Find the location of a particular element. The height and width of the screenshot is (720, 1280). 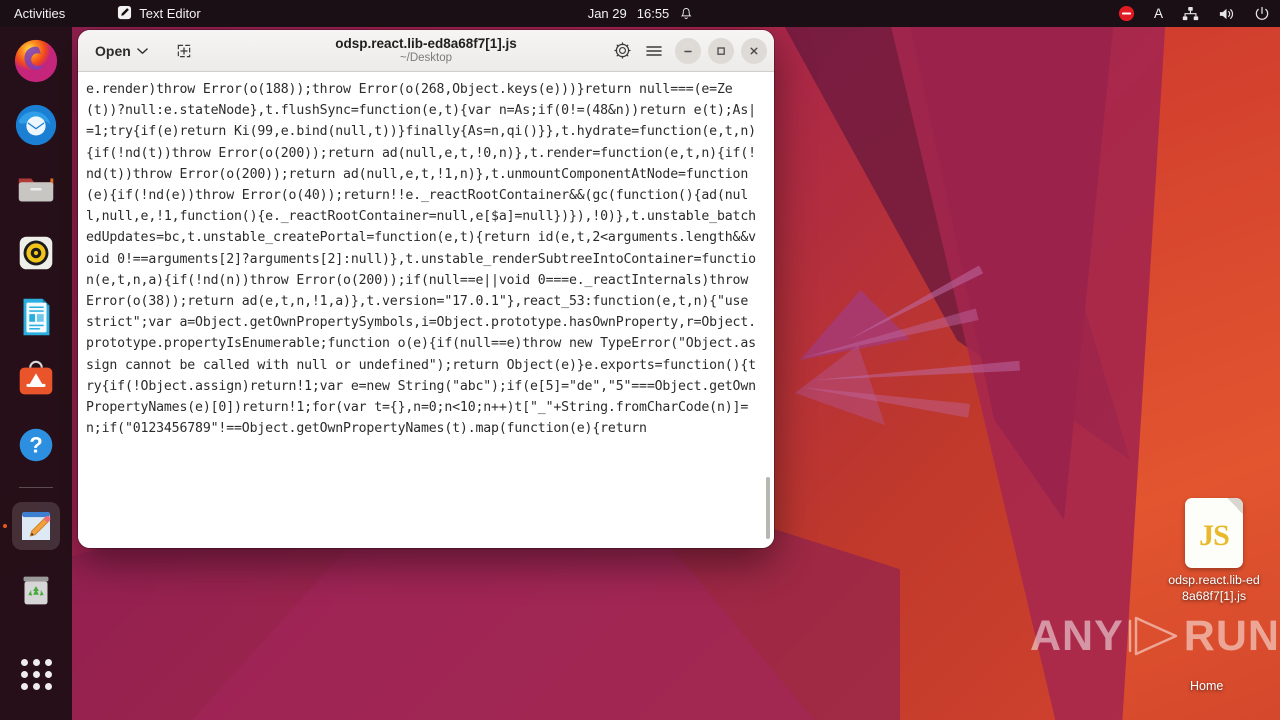

dock-item-files is located at coordinates (36, 189).